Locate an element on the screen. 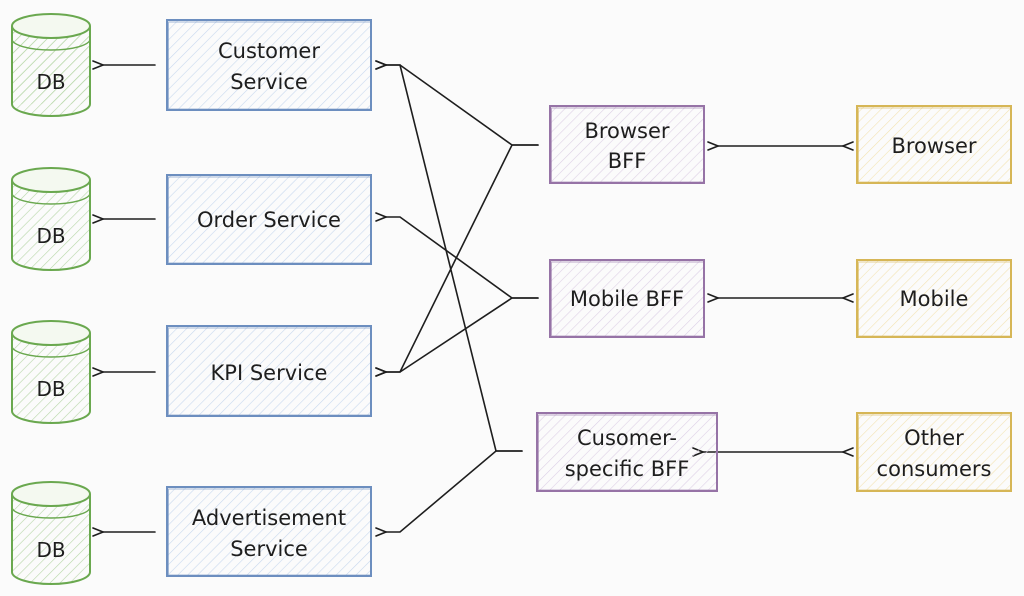 The image size is (1024, 596). edge-mobile_bff-to-kpi is located at coordinates (462, 334).